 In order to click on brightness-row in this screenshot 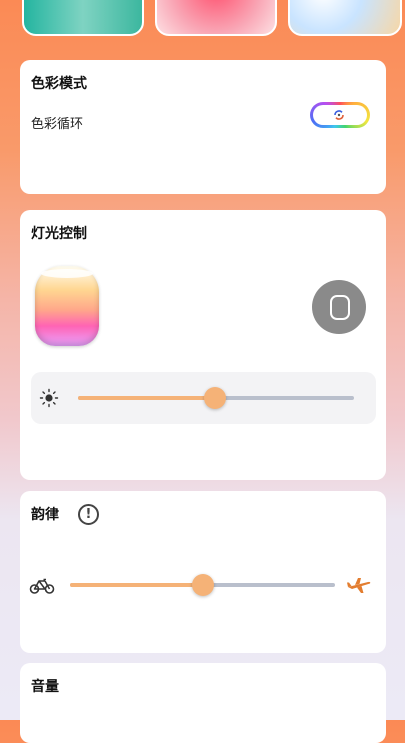, I will do `click(203, 398)`.